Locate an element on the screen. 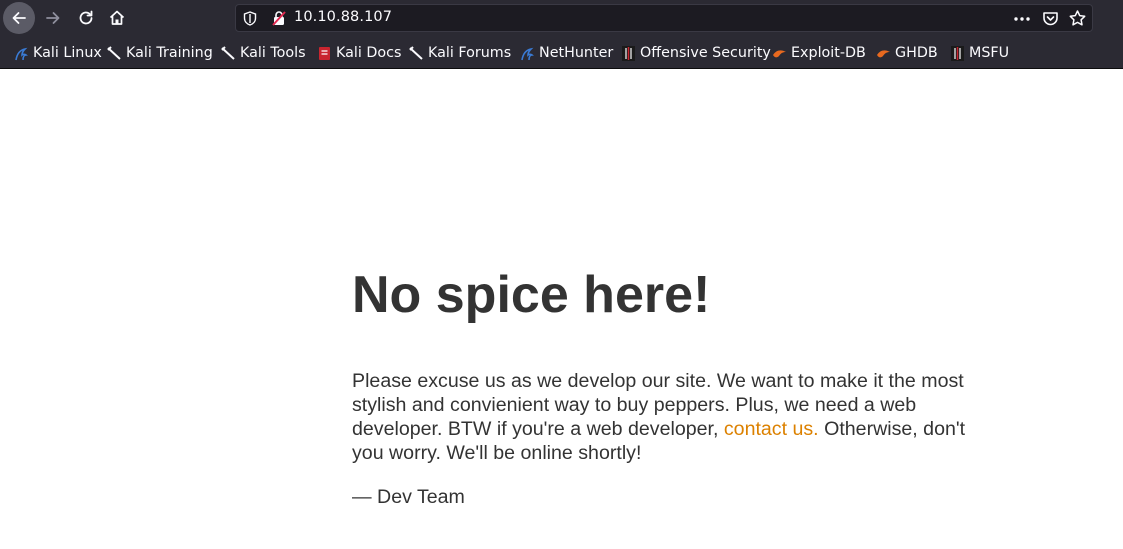 This screenshot has width=1123, height=549. insecure-lock-icon is located at coordinates (279, 18).